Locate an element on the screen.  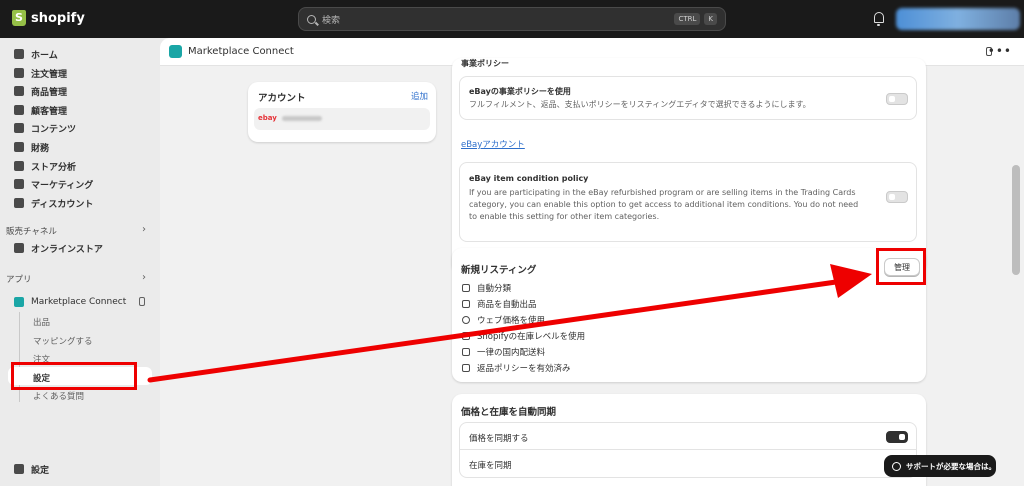
top-bar: shopify 検索 CTRL K is located at coordinates (512, 19).